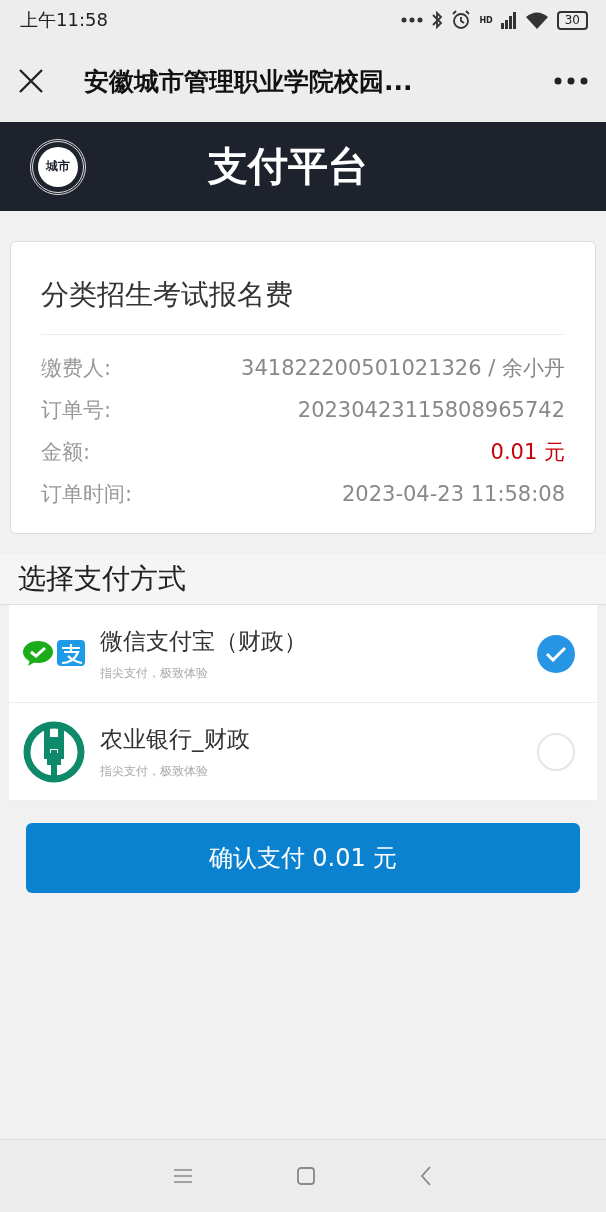 This screenshot has width=606, height=1212. What do you see at coordinates (453, 494) in the screenshot?
I see `field-value: 2023-04-23 11:58:08` at bounding box center [453, 494].